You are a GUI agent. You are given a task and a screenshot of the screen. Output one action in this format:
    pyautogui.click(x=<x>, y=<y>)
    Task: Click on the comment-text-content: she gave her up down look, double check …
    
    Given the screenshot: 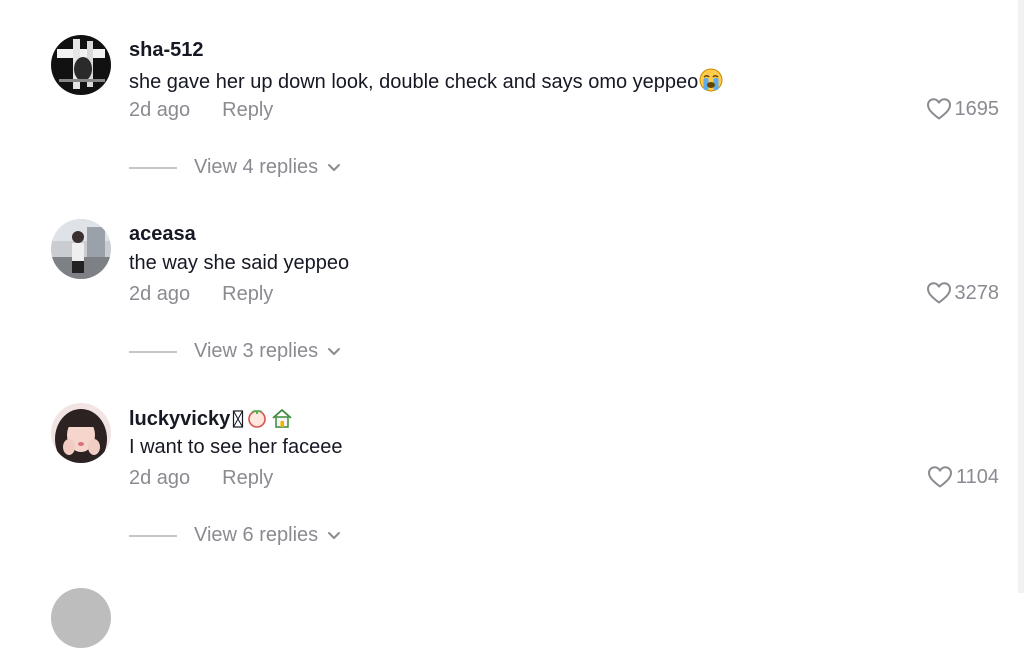 What is the action you would take?
    pyautogui.click(x=414, y=82)
    